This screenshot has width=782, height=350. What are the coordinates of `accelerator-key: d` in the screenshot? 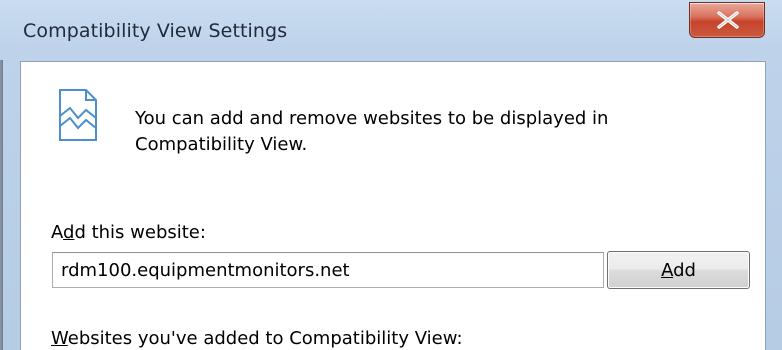 It's located at (69, 232).